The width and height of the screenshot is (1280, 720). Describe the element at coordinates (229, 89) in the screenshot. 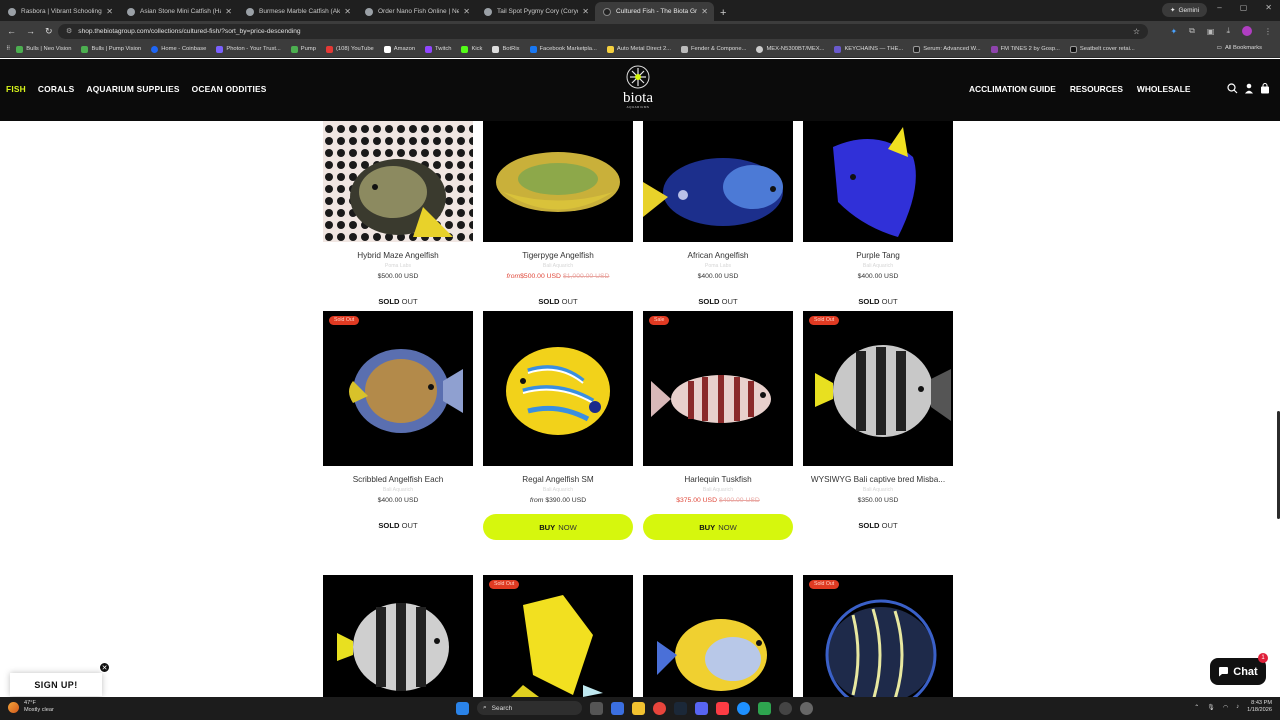

I see `nav-ocean-oddities: OCEAN ODDITIES` at that location.